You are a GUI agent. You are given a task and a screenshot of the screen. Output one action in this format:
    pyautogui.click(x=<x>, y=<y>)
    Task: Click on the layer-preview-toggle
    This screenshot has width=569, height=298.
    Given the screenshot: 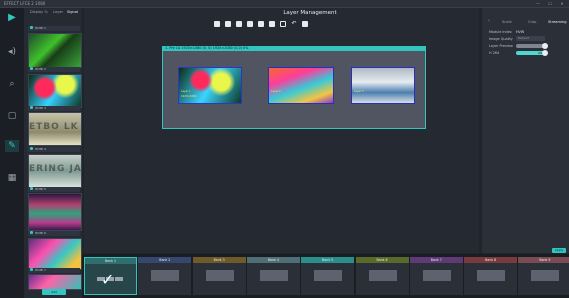 What is the action you would take?
    pyautogui.click(x=532, y=46)
    